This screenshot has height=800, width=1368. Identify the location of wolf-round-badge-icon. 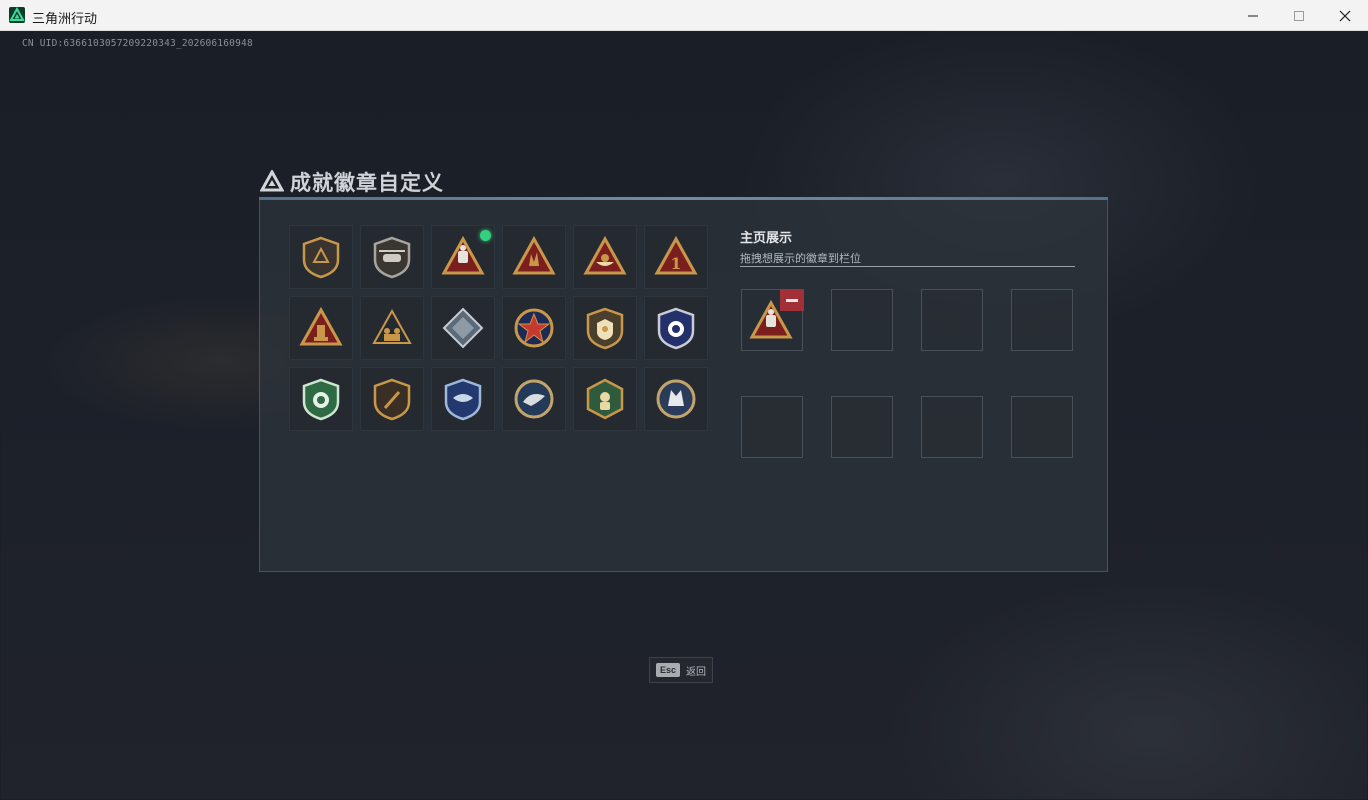
(676, 399).